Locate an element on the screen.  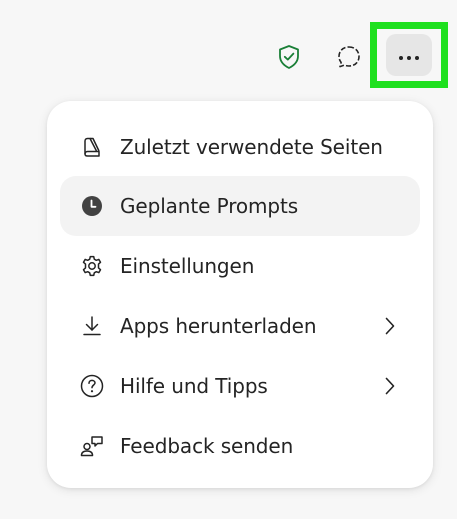
menu-item-label: Geplante Prompts is located at coordinates (209, 206).